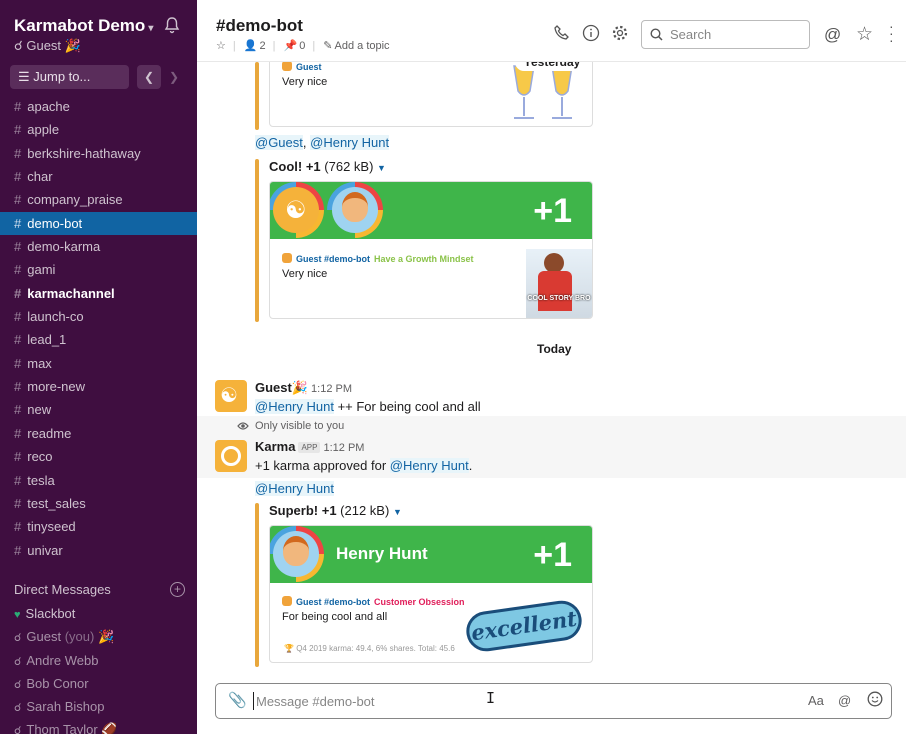  Describe the element at coordinates (327, 166) in the screenshot. I see `cool-card-title: Cool! +1 (762 kB) ▼` at that location.